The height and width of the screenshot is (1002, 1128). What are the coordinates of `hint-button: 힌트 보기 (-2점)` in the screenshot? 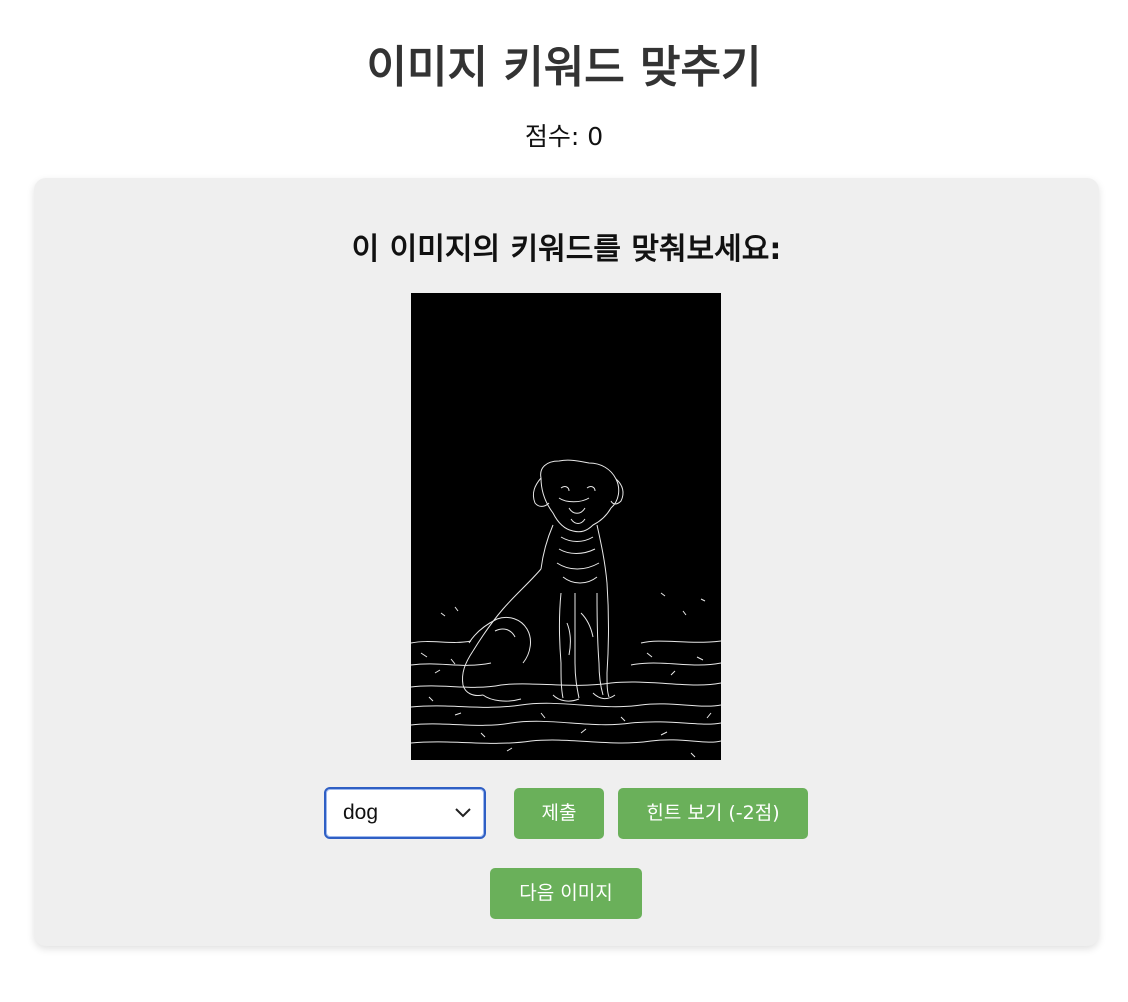 It's located at (713, 813).